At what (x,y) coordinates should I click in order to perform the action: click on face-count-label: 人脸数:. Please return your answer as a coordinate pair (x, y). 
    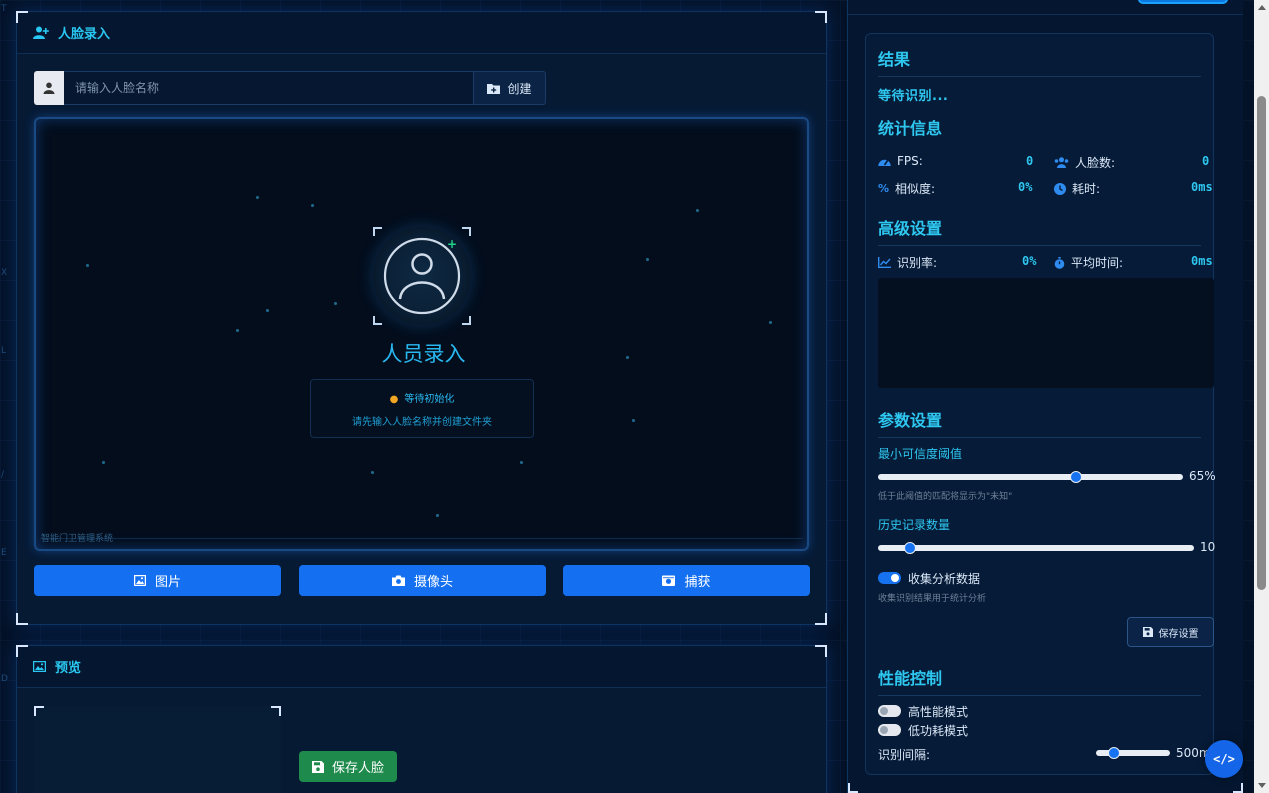
    Looking at the image, I should click on (1095, 163).